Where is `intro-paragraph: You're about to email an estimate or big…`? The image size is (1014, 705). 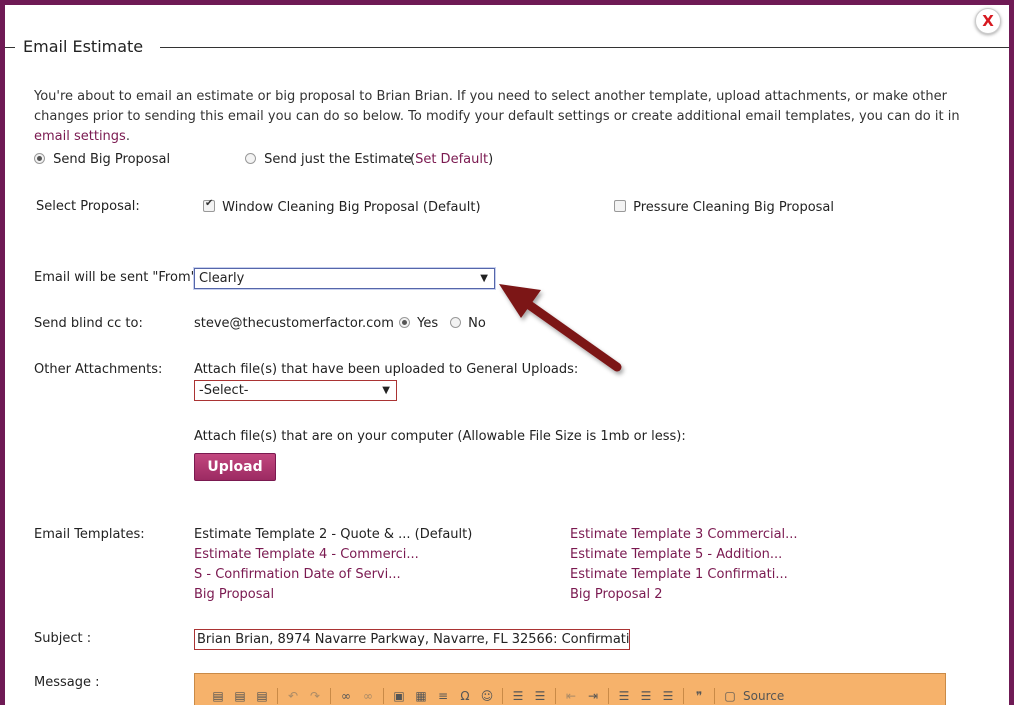 intro-paragraph: You're about to email an estimate or big… is located at coordinates (499, 117).